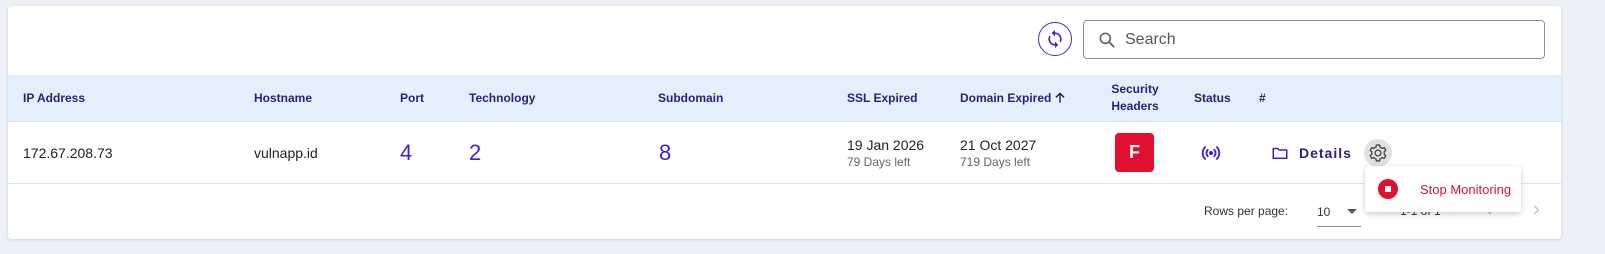 This screenshot has width=1605, height=254. I want to click on cell-status, so click(1211, 152).